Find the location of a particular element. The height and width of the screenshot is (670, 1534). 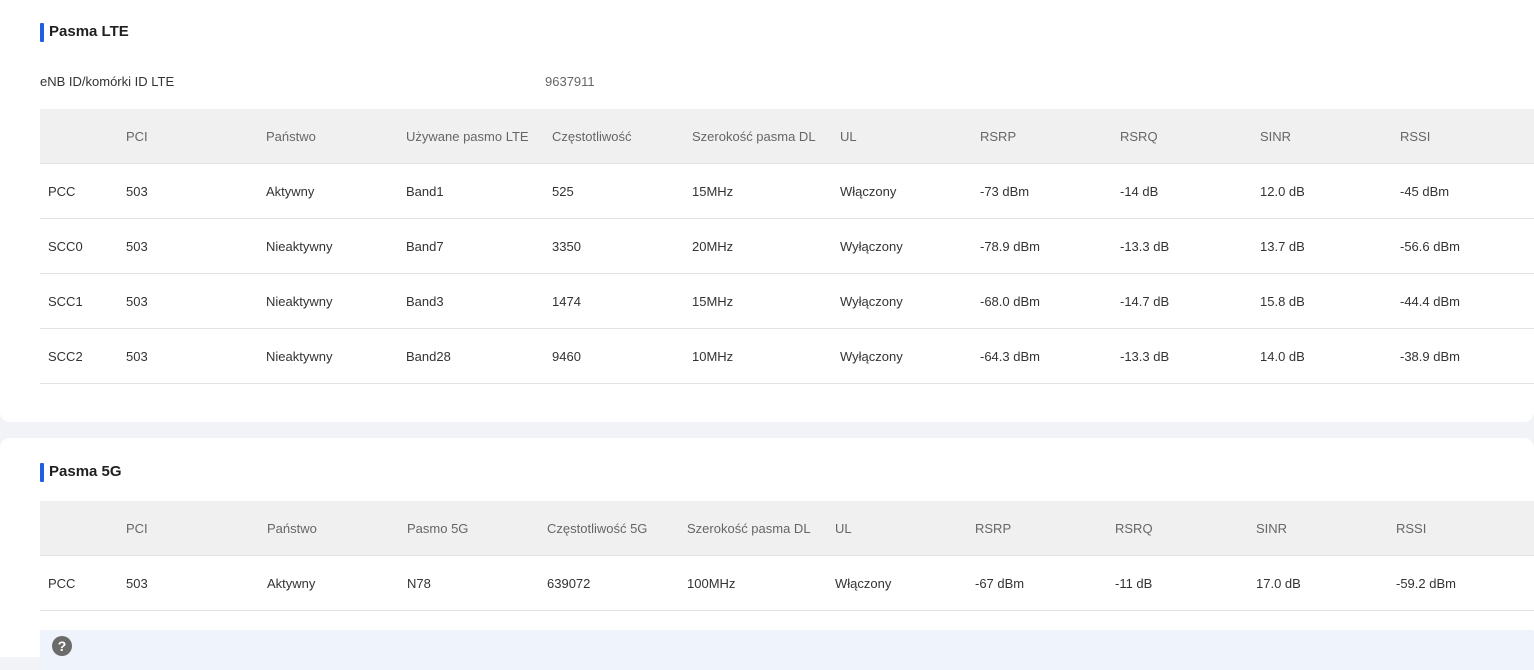

lte-section-title: Pasma LTE is located at coordinates (84, 32).